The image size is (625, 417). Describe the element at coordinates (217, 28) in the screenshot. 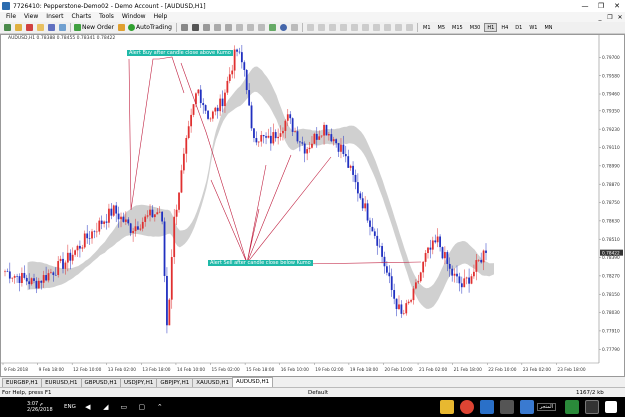

I see `zoom-in-button` at that location.